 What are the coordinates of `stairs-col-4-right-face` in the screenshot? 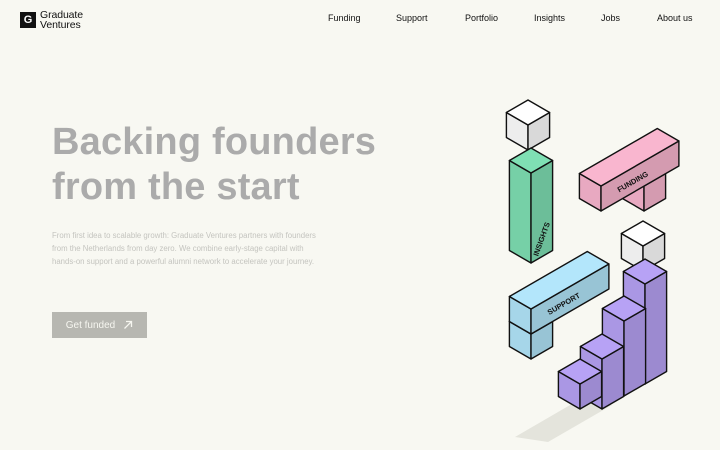 It's located at (656, 327).